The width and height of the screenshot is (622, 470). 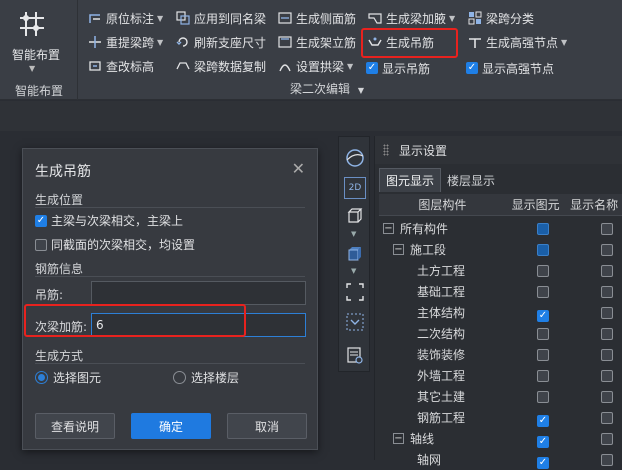 What do you see at coordinates (441, 376) in the screenshot?
I see `tree-row-name: 外墙工程` at bounding box center [441, 376].